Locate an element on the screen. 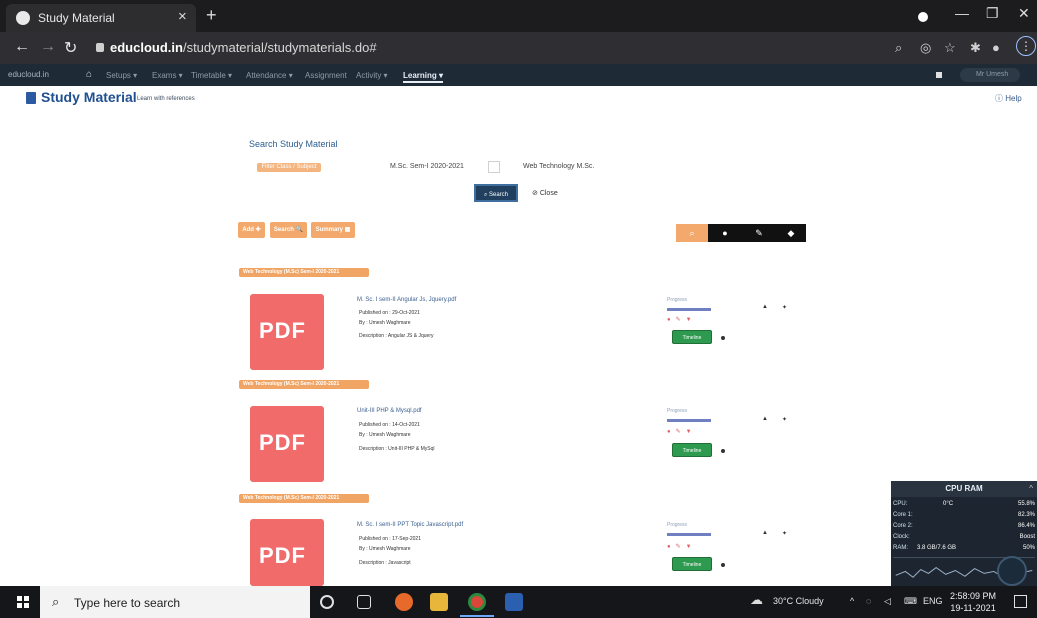  widget-fab-button is located at coordinates (1012, 571).